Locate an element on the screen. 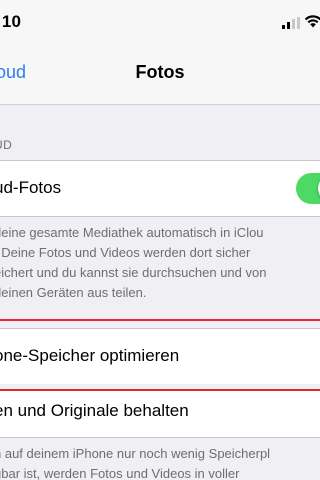 Image resolution: width=320 pixels, height=480 pixels. back-button: oud is located at coordinates (13, 72).